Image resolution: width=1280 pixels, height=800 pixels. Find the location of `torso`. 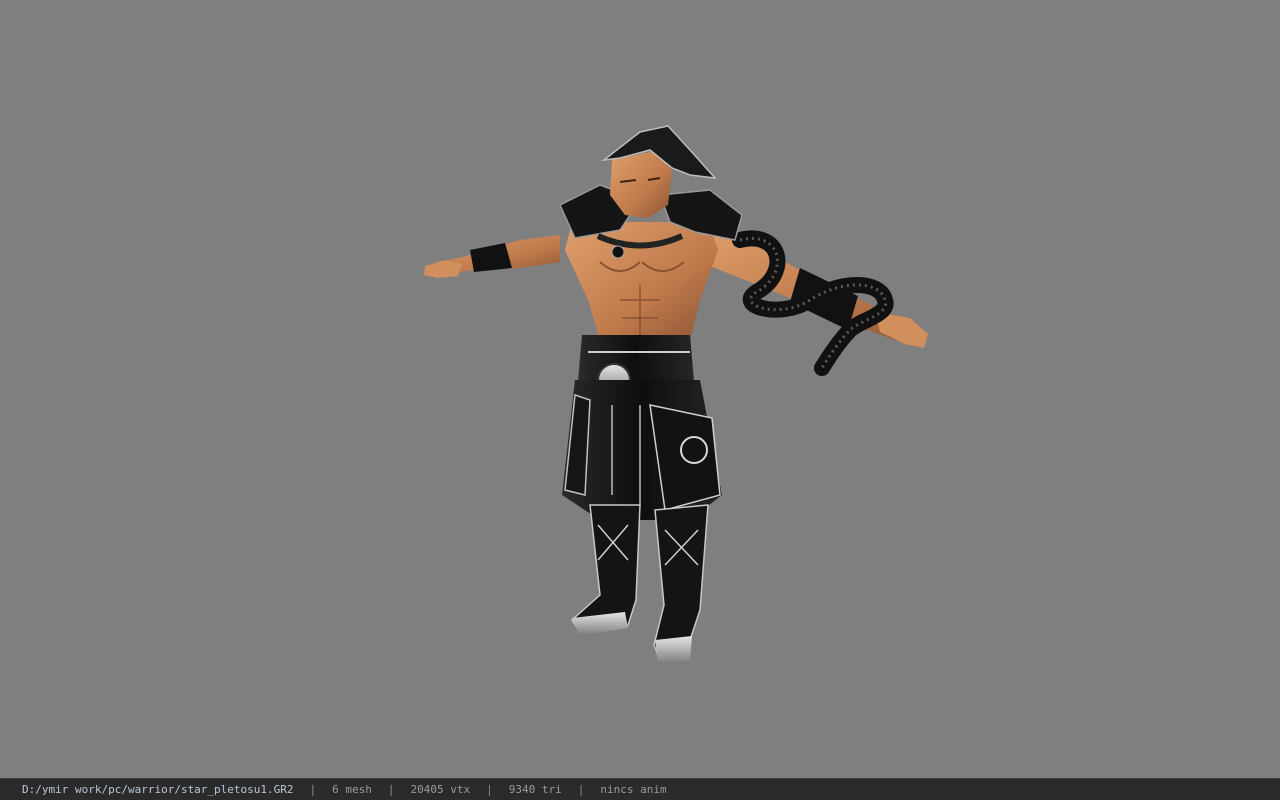

torso is located at coordinates (641, 281).